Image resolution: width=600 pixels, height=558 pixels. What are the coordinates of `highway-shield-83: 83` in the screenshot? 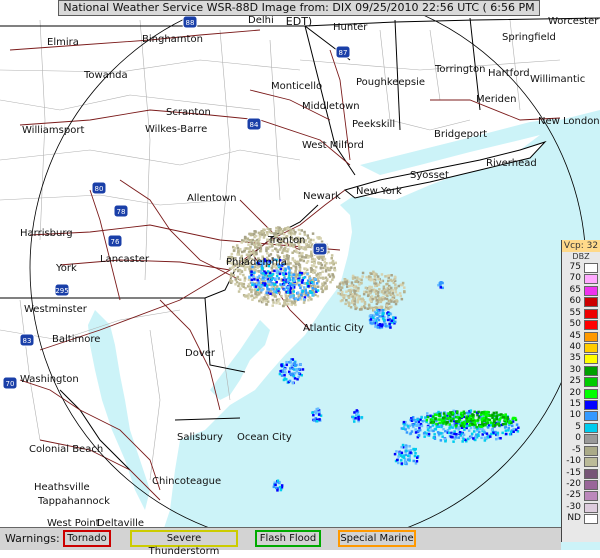 It's located at (27, 340).